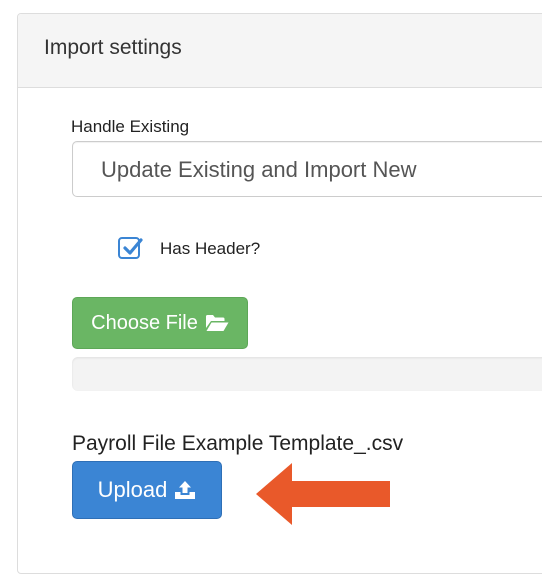 This screenshot has height=578, width=542. I want to click on upload-icon, so click(185, 490).